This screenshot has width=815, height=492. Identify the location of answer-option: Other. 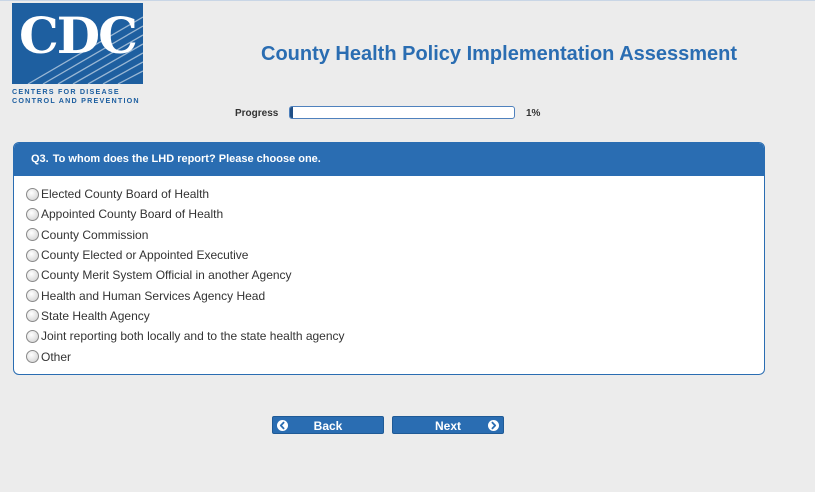
(395, 356).